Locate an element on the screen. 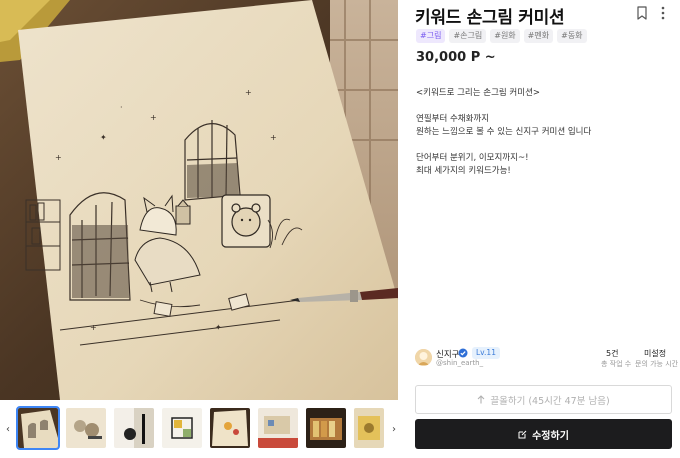 The image size is (680, 458). chevron-left-icon: ‹ is located at coordinates (8, 430).